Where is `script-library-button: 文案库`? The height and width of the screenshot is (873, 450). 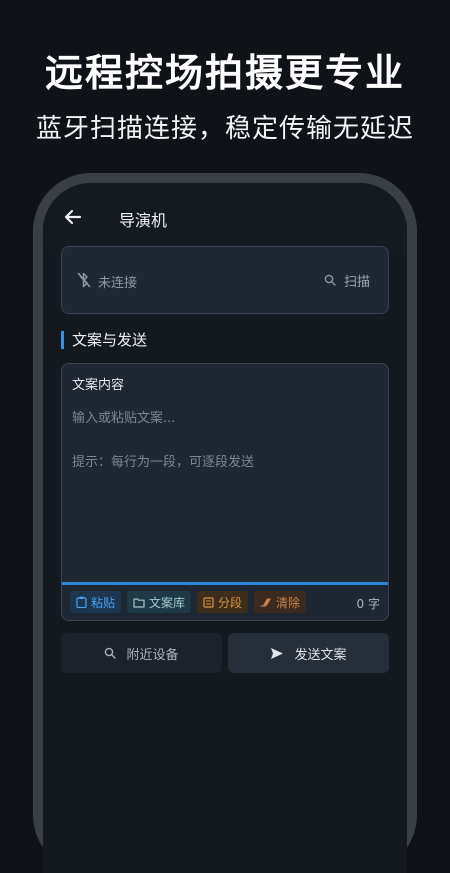
script-library-button: 文案库 is located at coordinates (159, 602).